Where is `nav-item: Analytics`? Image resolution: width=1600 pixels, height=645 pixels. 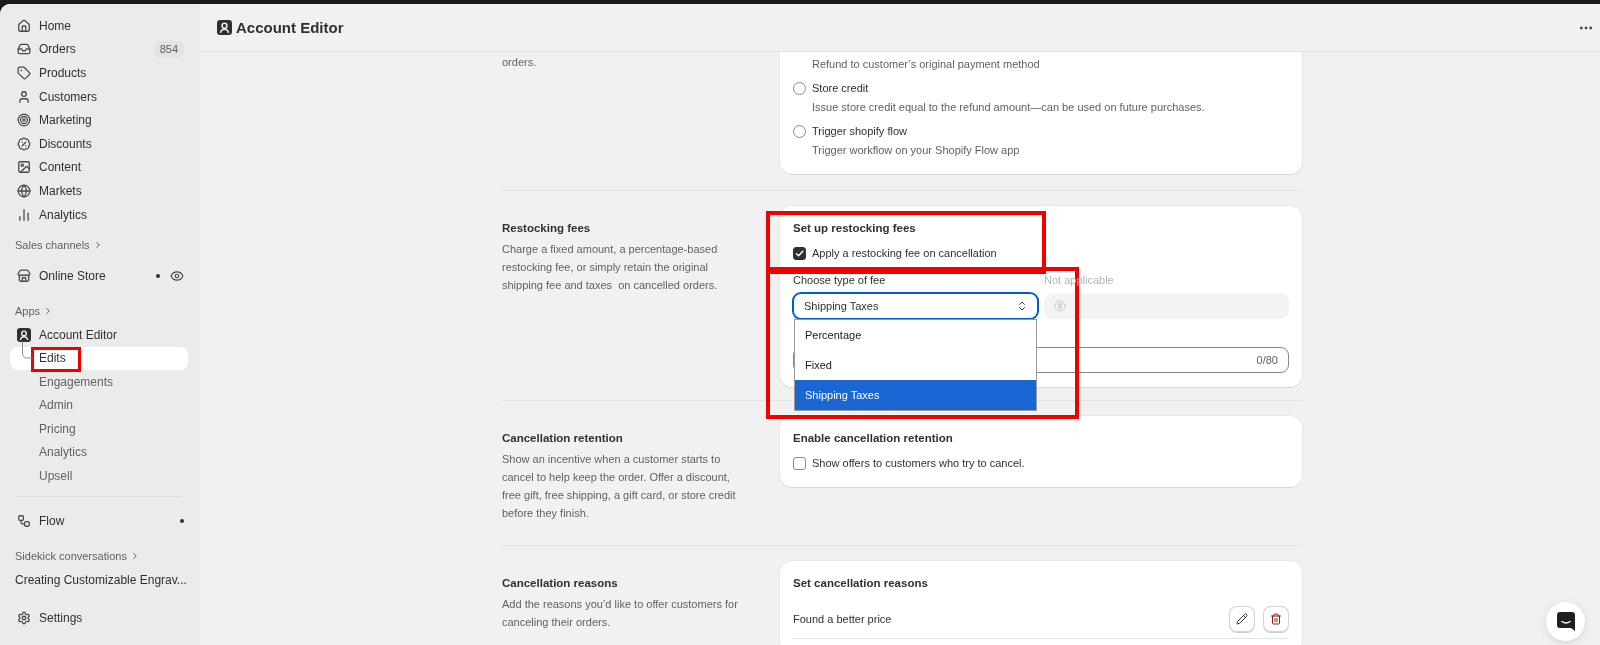
nav-item: Analytics is located at coordinates (52, 214).